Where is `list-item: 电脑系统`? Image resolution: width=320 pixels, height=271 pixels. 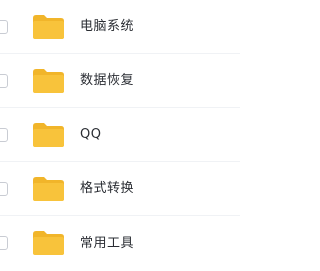
list-item: 电脑系统 is located at coordinates (120, 27).